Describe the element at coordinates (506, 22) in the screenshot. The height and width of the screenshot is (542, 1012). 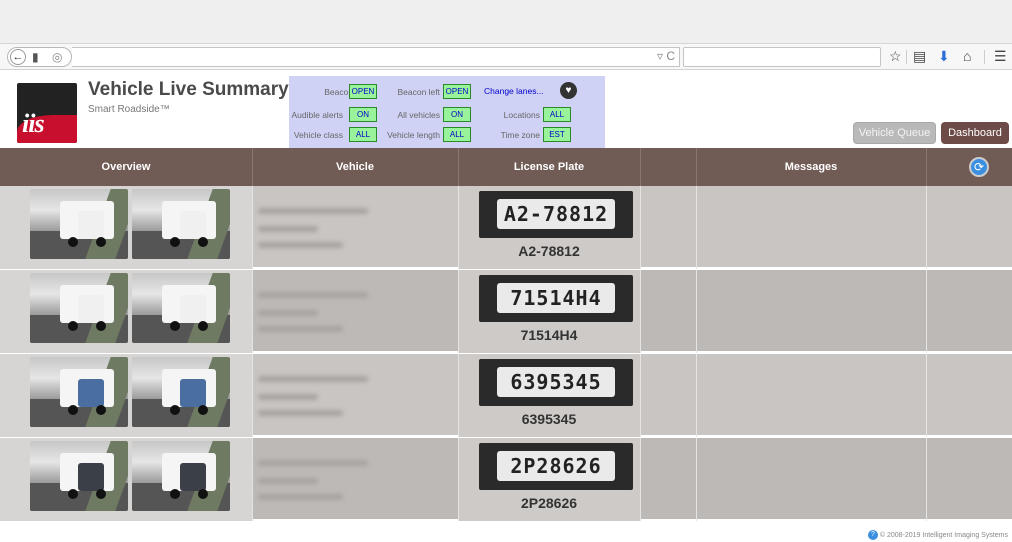
I see `browser-tab-strip` at that location.